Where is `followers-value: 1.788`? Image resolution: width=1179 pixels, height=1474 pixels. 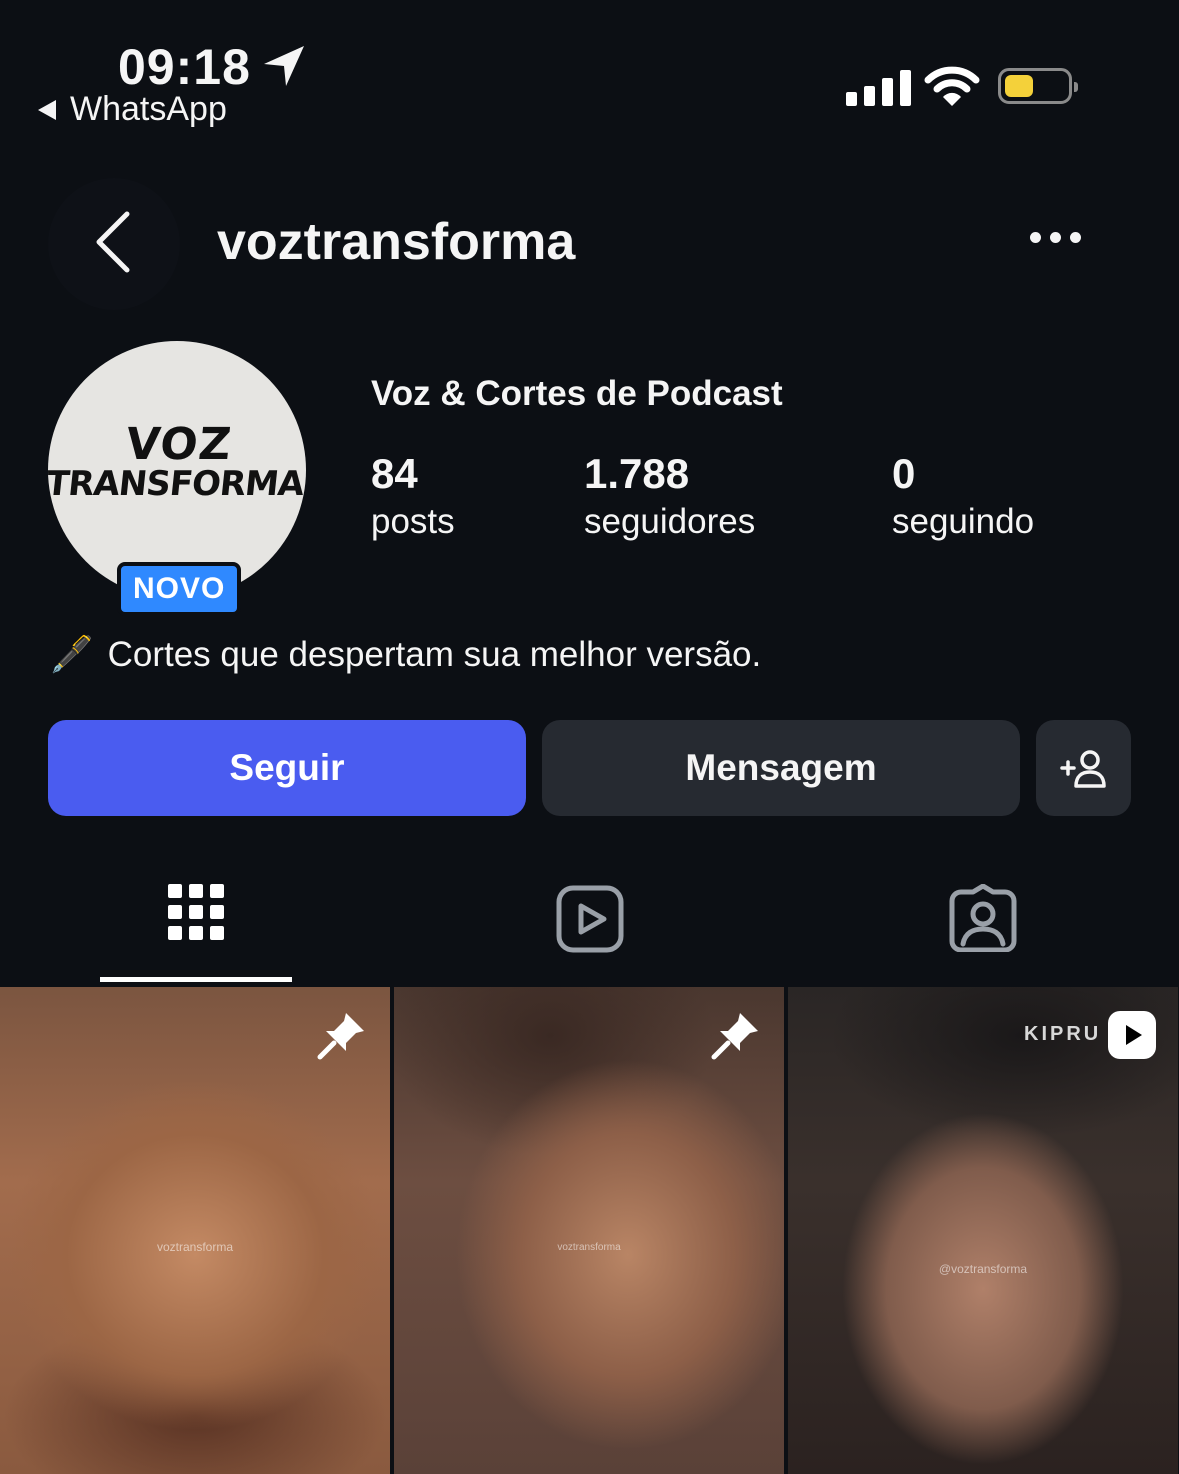 followers-value: 1.788 is located at coordinates (637, 473).